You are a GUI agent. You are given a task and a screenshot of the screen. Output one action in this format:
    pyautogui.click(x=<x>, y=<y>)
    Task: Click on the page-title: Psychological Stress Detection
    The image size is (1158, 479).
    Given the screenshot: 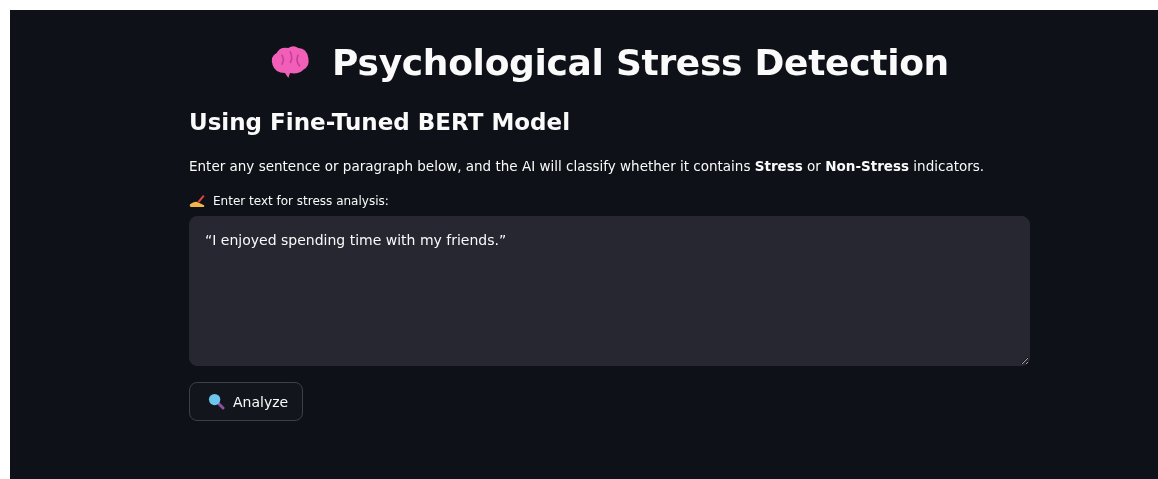 What is the action you would take?
    pyautogui.click(x=640, y=62)
    